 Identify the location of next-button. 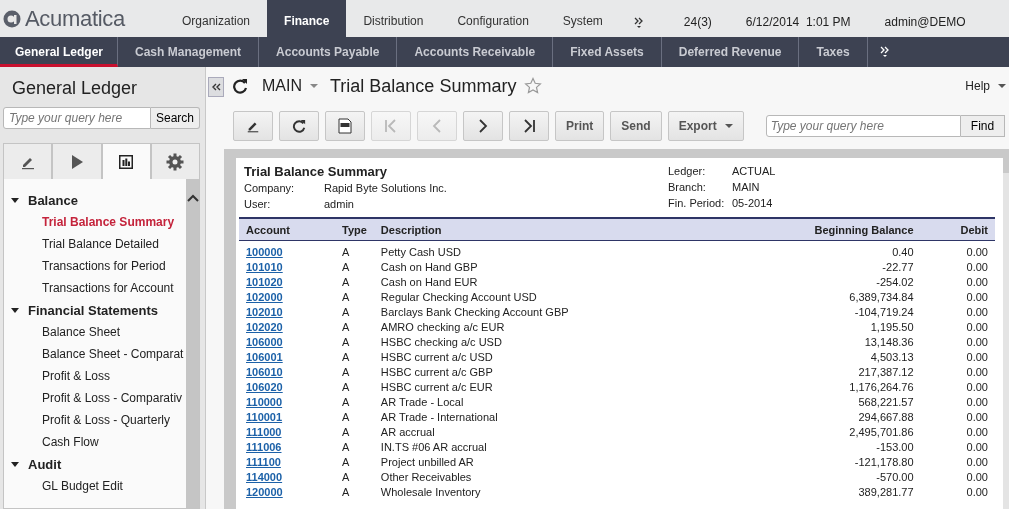
(483, 126).